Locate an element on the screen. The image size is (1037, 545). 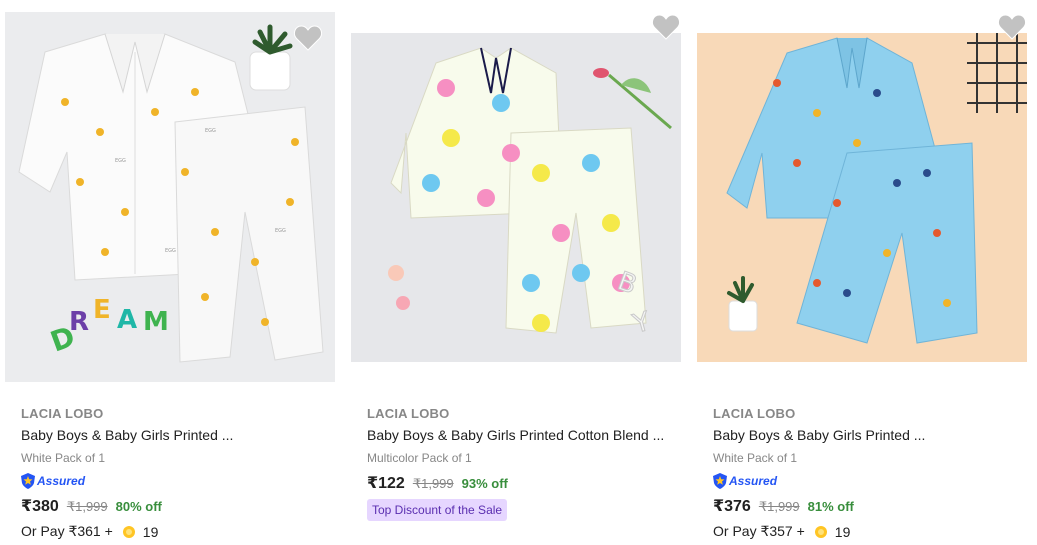
selling-price: ₹380 is located at coordinates (40, 506).